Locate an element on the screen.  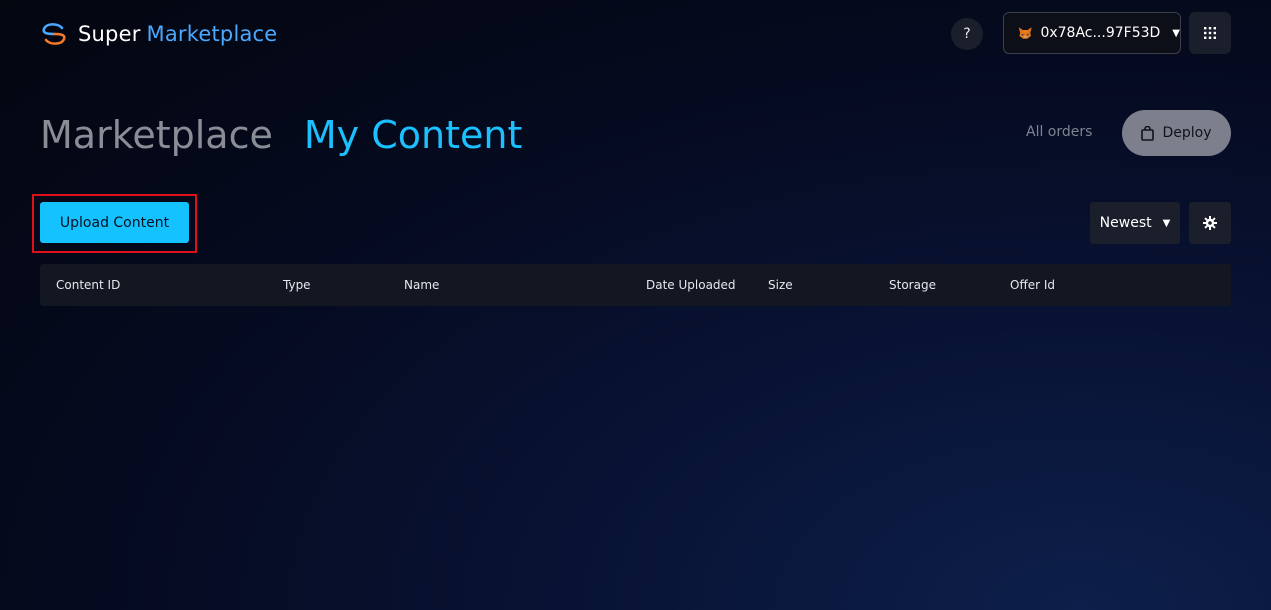
column-header-date-uploaded: Date Uploaded is located at coordinates (691, 285).